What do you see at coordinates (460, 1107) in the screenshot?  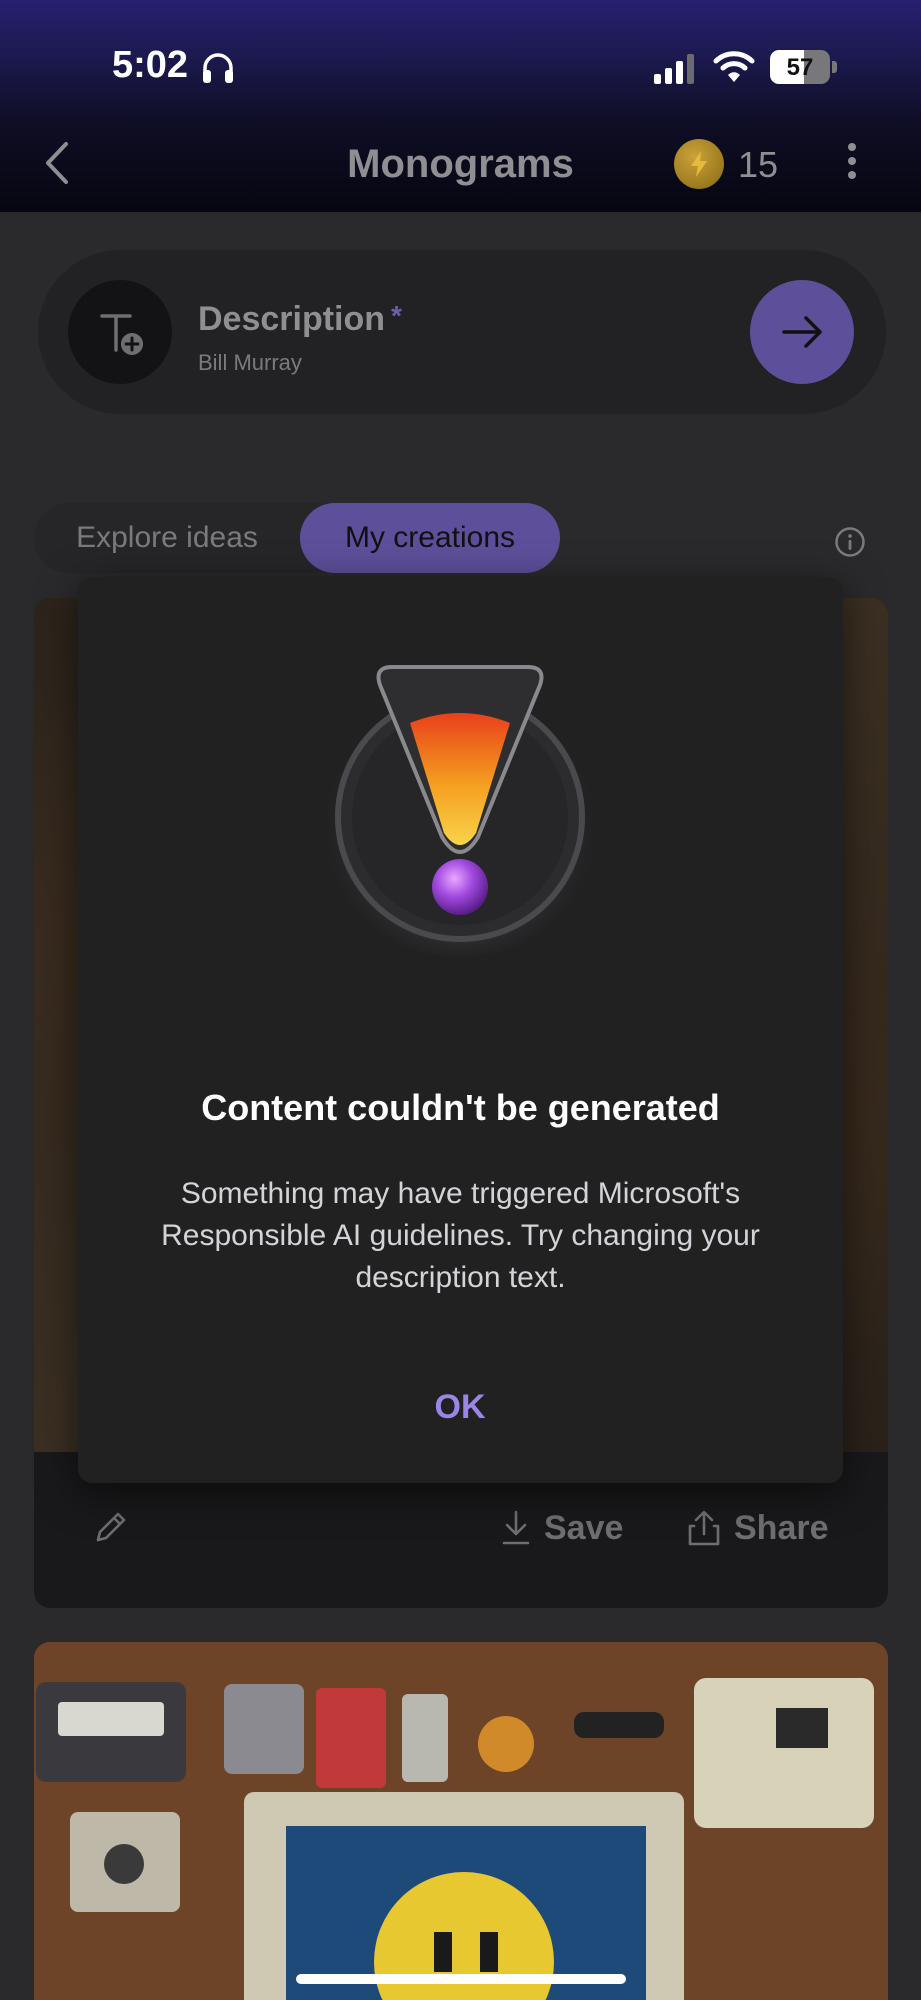 I see `dialog-title: Content couldn't be generated` at bounding box center [460, 1107].